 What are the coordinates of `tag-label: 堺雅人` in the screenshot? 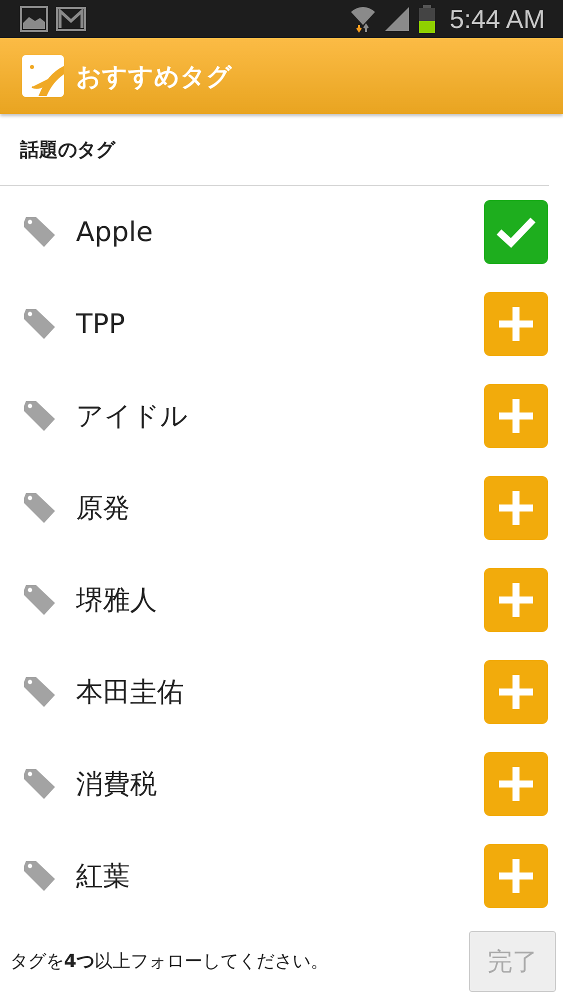 It's located at (117, 601).